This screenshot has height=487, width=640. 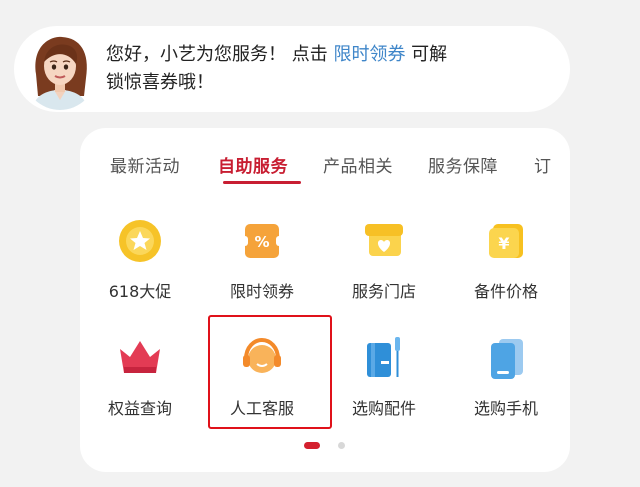 I want to click on coupon-icon: %, so click(x=262, y=241).